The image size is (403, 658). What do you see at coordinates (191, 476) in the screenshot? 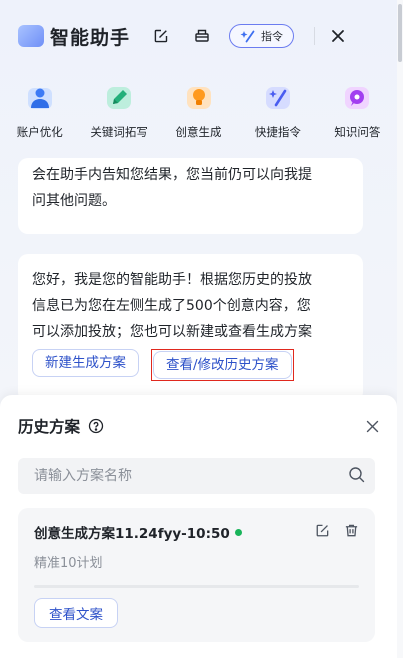
I see `plan-search-input` at bounding box center [191, 476].